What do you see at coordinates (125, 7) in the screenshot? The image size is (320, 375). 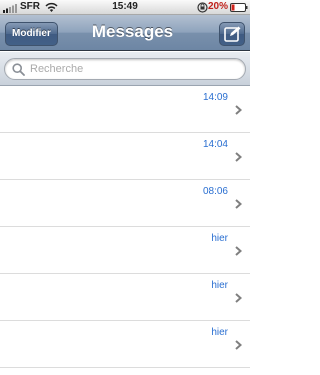 I see `status-bar: SFR 15:49 20%` at bounding box center [125, 7].